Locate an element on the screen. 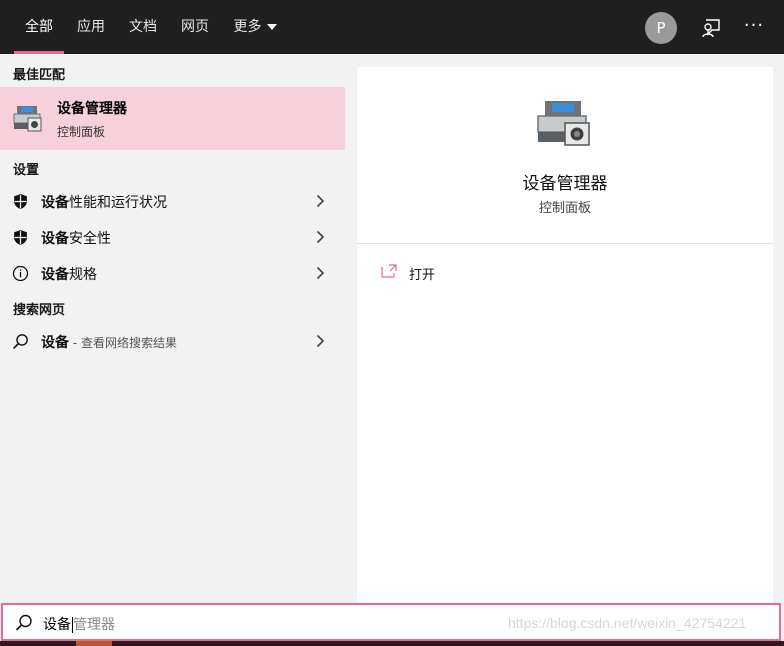 The image size is (784, 646). search-typed-text: 设备 is located at coordinates (58, 625).